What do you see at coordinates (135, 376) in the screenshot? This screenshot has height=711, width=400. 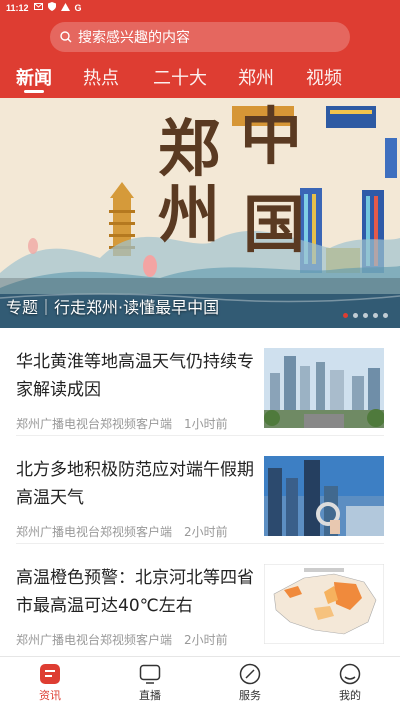 I see `news-title: 华北黄淮等地高温天气仍持续专家解读成因` at bounding box center [135, 376].